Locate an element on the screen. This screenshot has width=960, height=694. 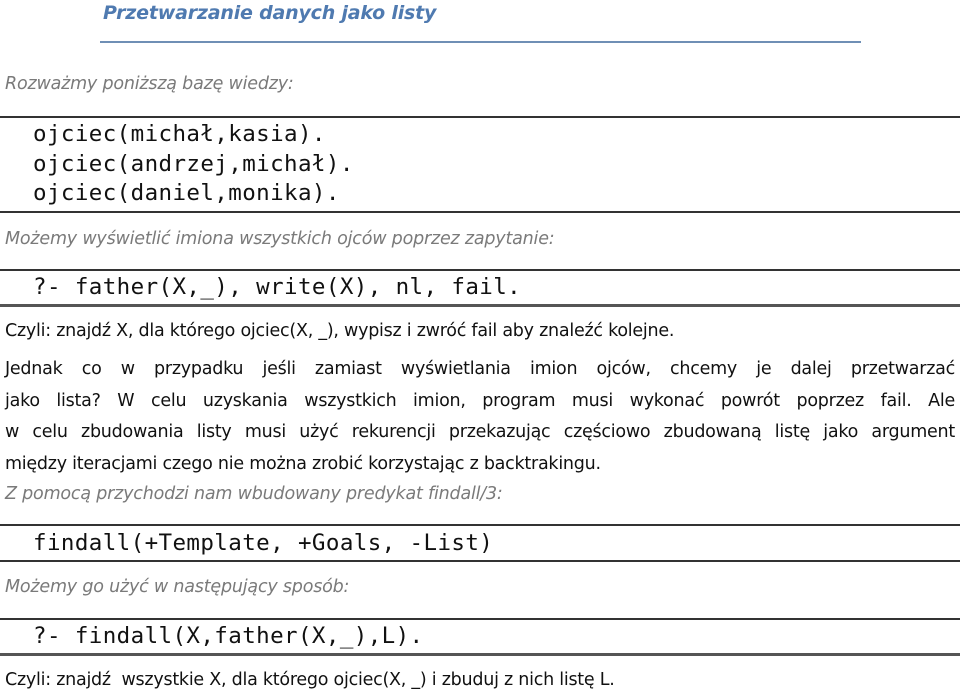
query-block-top-rule is located at coordinates (480, 270).